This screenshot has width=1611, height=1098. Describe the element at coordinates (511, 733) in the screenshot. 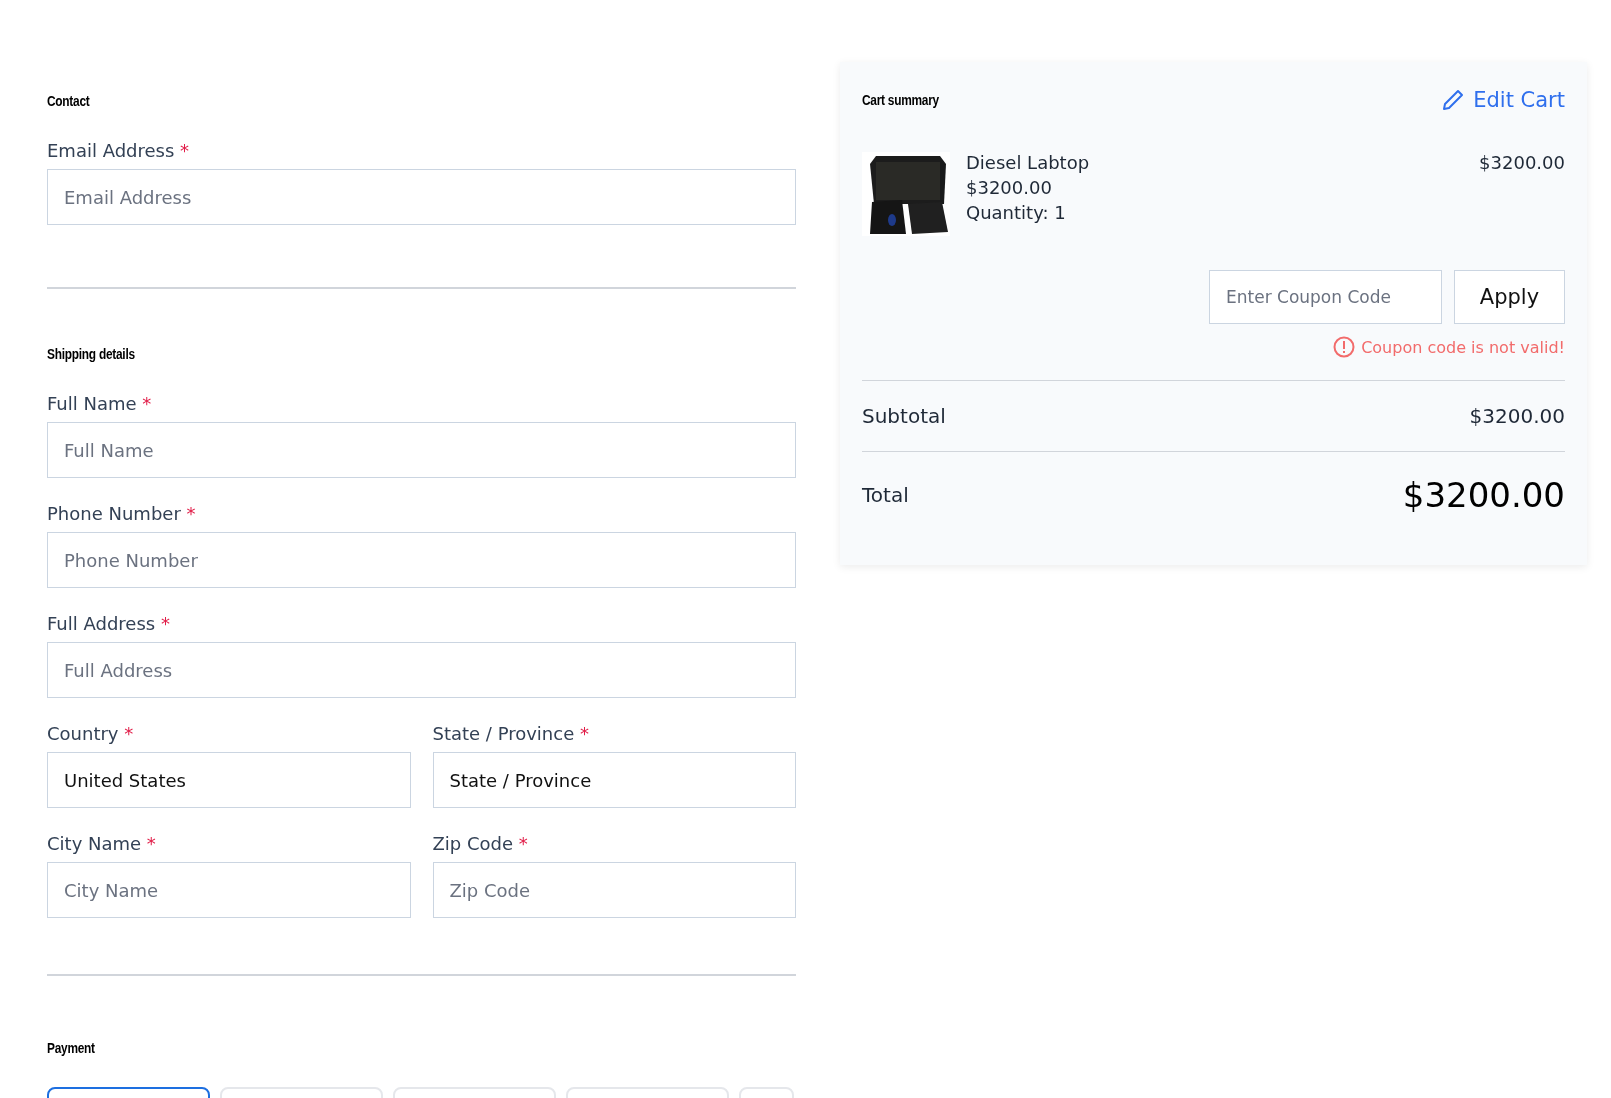

I see `field-label: State / Province *` at that location.